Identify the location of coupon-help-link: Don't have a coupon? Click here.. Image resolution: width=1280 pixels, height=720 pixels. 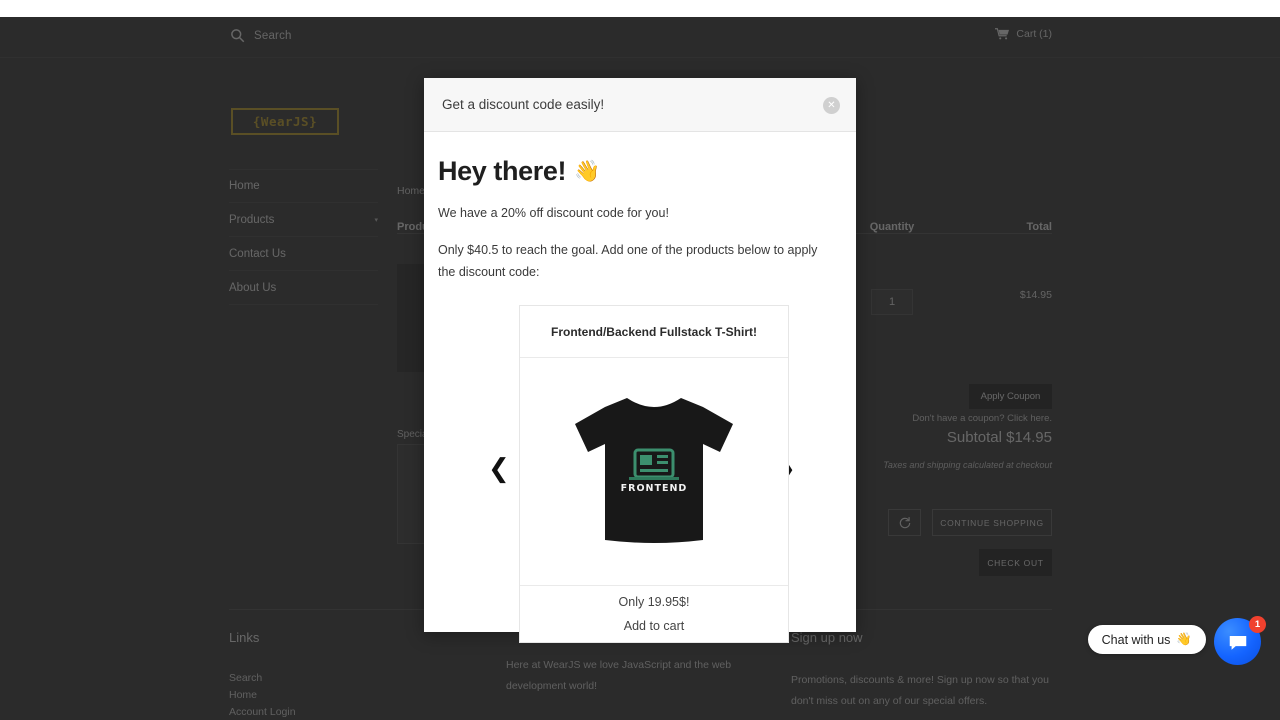
(982, 418).